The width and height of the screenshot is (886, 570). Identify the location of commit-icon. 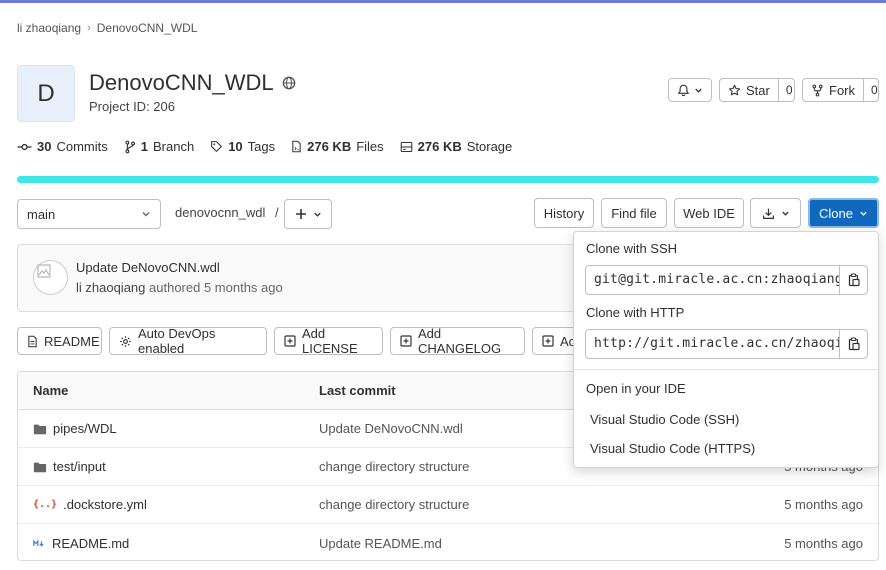
(24, 147).